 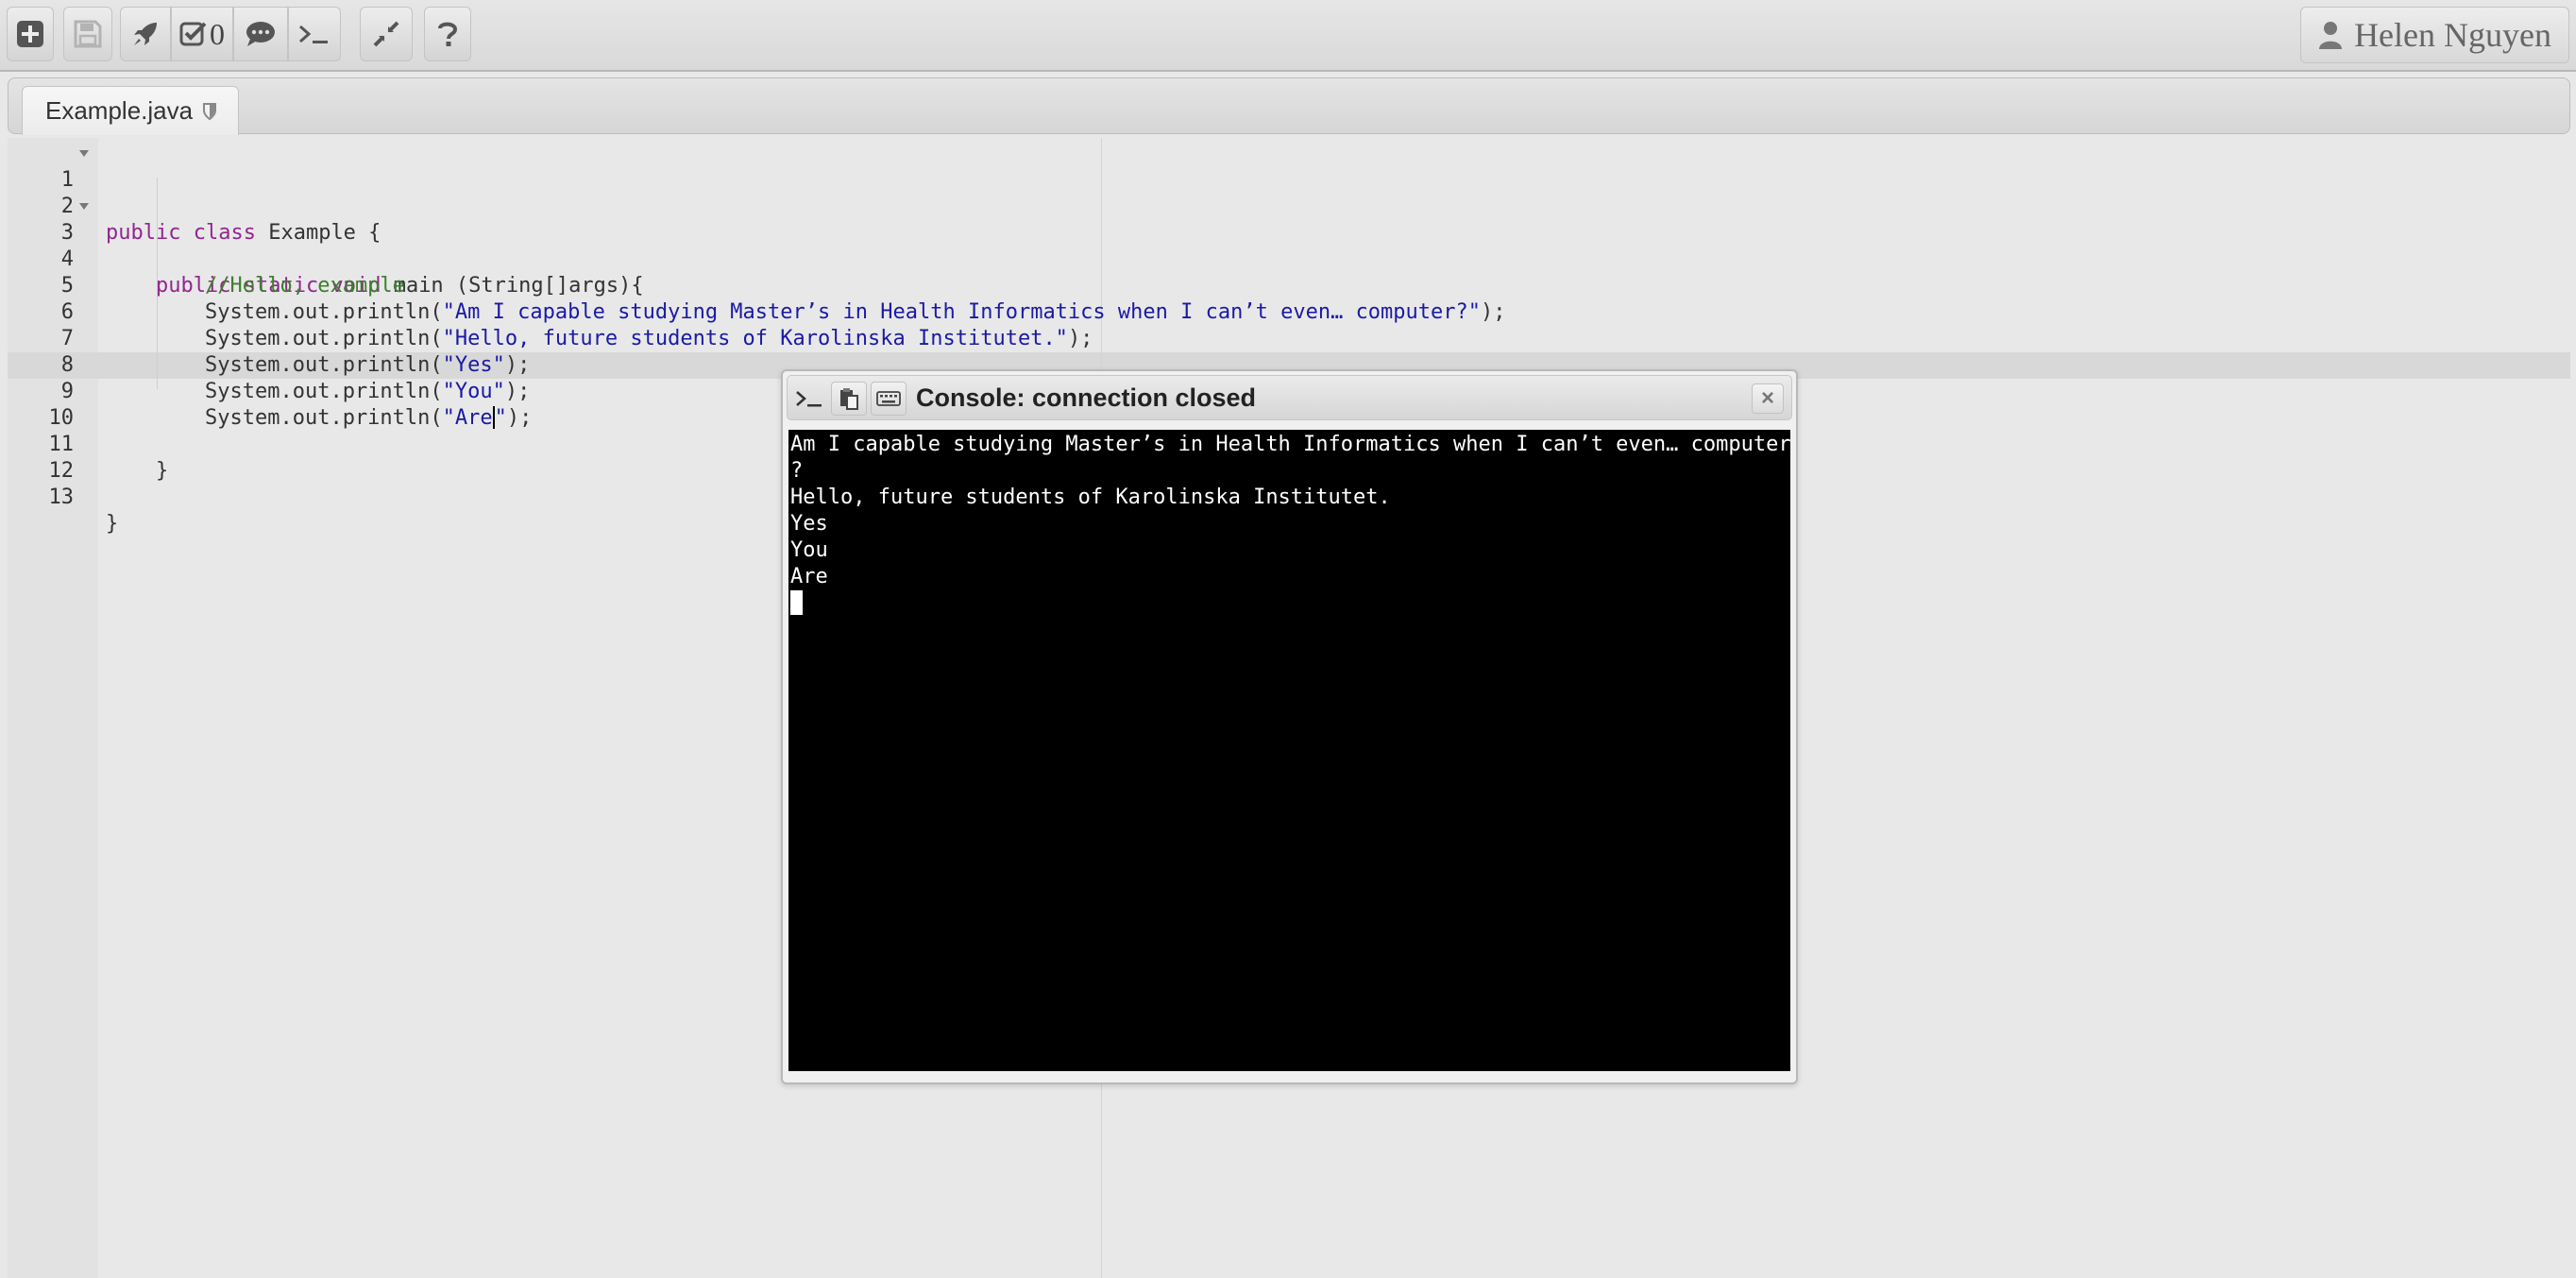 What do you see at coordinates (62, 498) in the screenshot?
I see `line-number: 13` at bounding box center [62, 498].